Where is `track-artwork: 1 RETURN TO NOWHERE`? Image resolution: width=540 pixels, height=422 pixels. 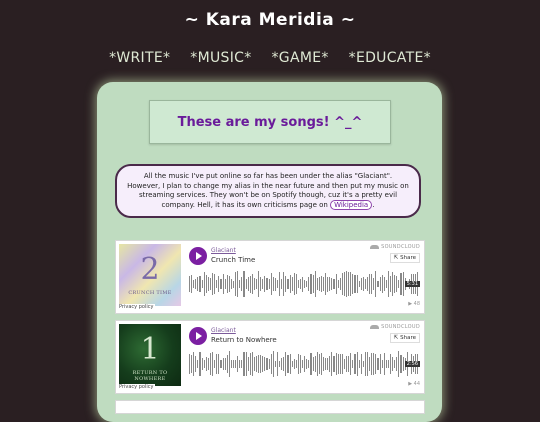
track-artwork: 1 RETURN TO NOWHERE is located at coordinates (150, 355).